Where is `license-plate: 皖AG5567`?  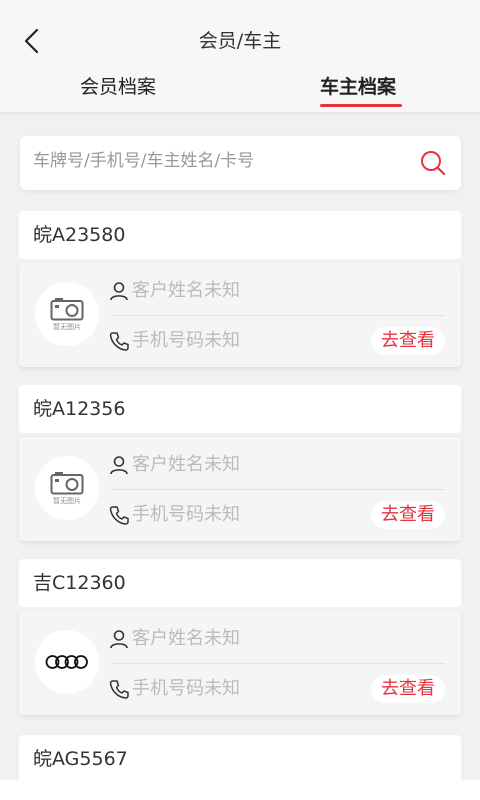 license-plate: 皖AG5567 is located at coordinates (80, 759).